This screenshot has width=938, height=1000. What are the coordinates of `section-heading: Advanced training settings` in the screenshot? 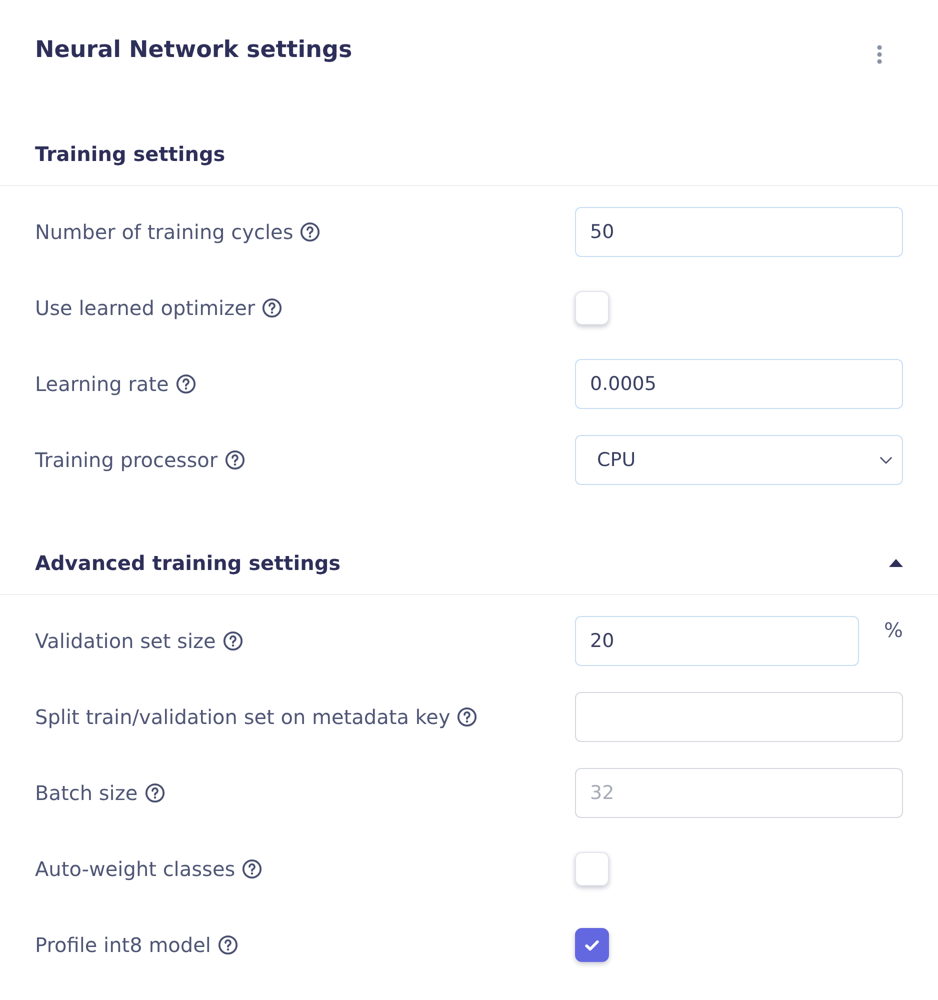 It's located at (188, 563).